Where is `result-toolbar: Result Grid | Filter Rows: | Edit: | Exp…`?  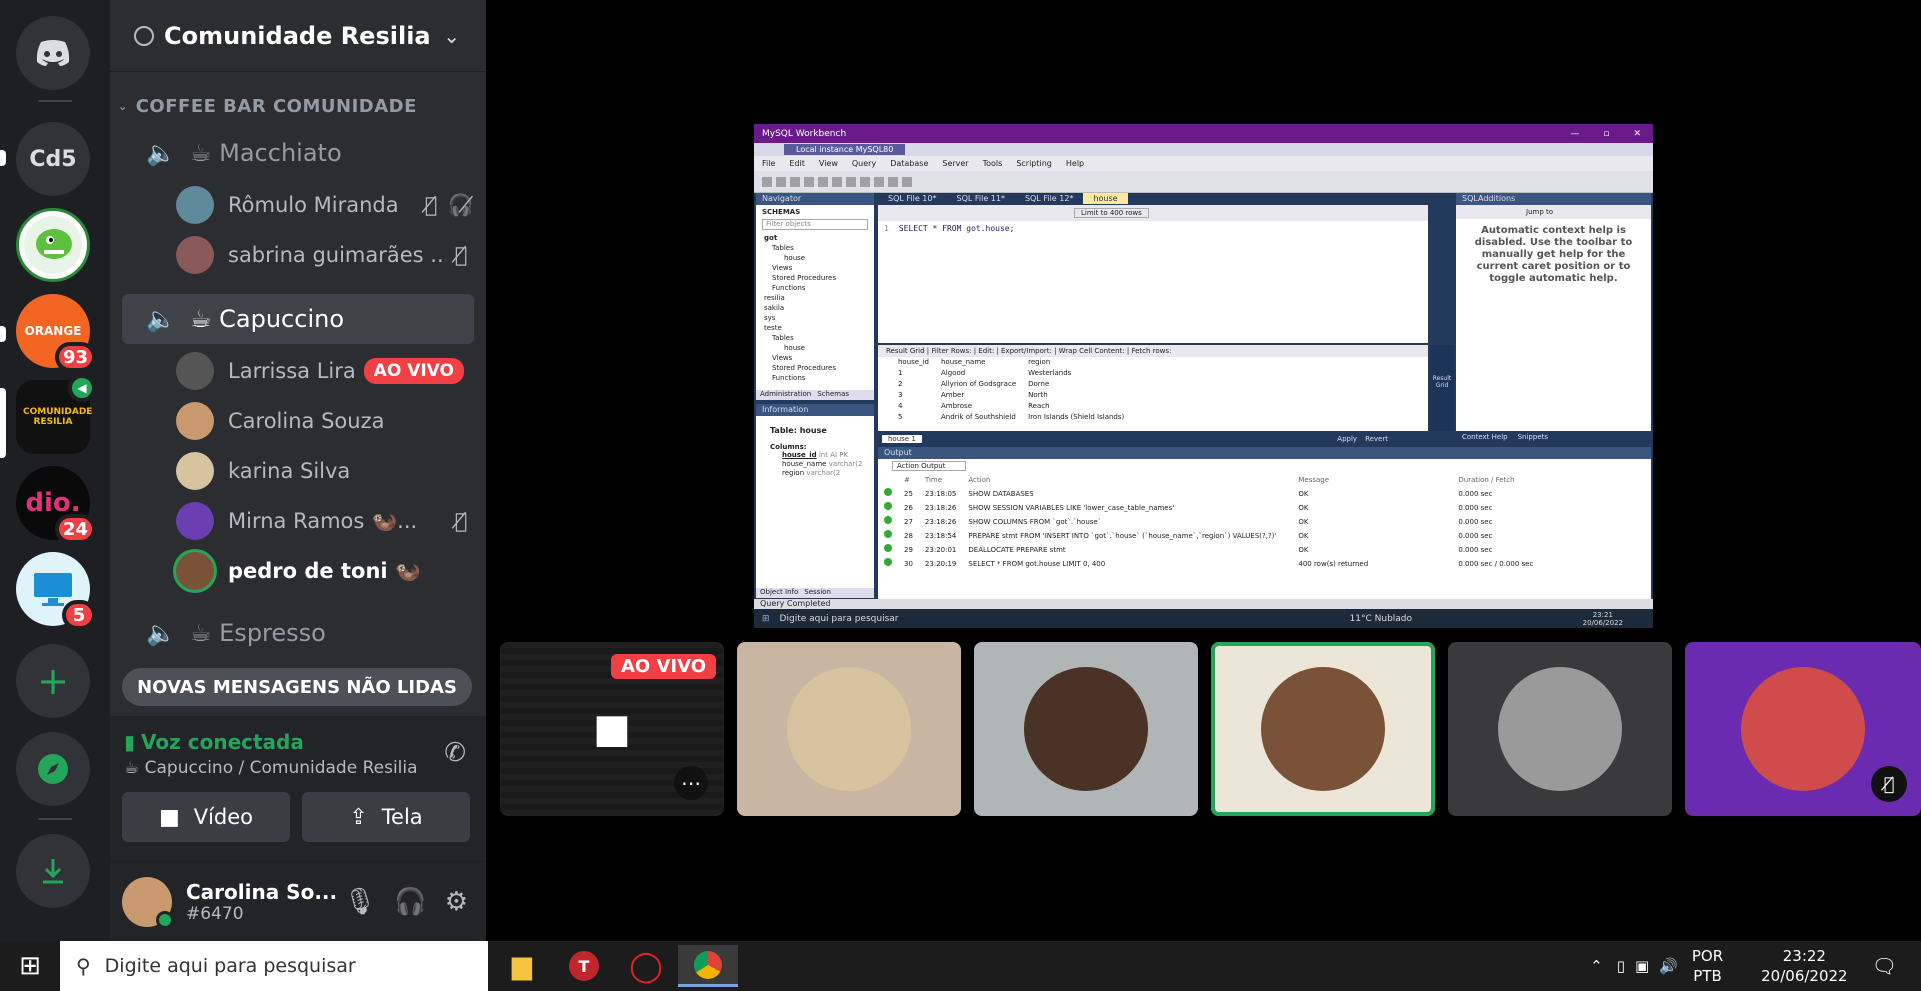 result-toolbar: Result Grid | Filter Rows: | Edit: | Exp… is located at coordinates (1153, 351).